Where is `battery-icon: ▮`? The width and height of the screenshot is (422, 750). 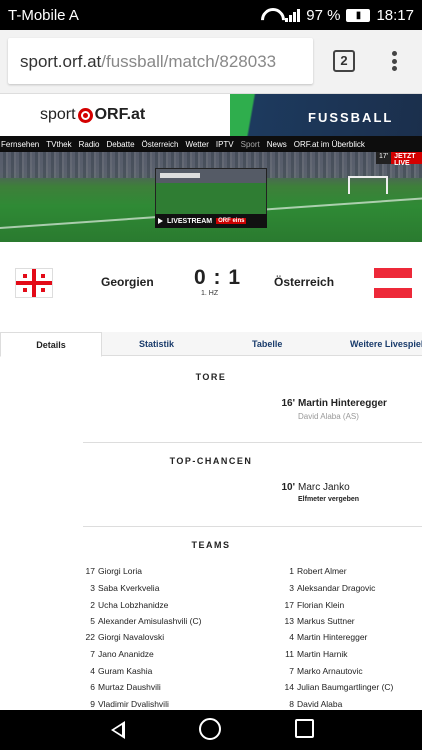
battery-icon: ▮ is located at coordinates (358, 15).